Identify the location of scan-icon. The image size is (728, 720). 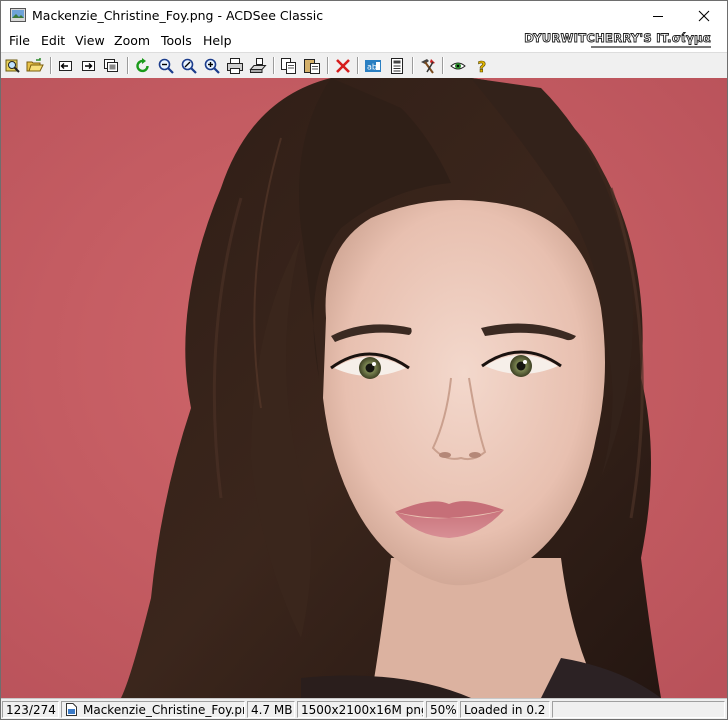
(258, 66).